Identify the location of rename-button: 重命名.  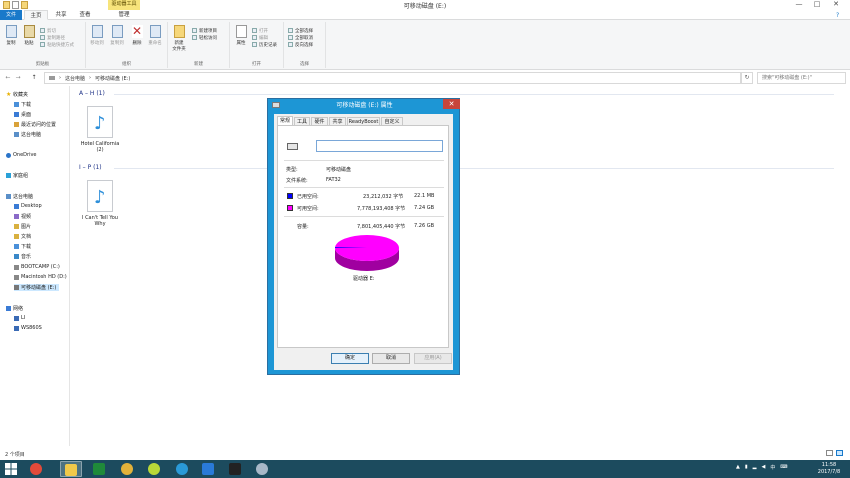
(155, 35).